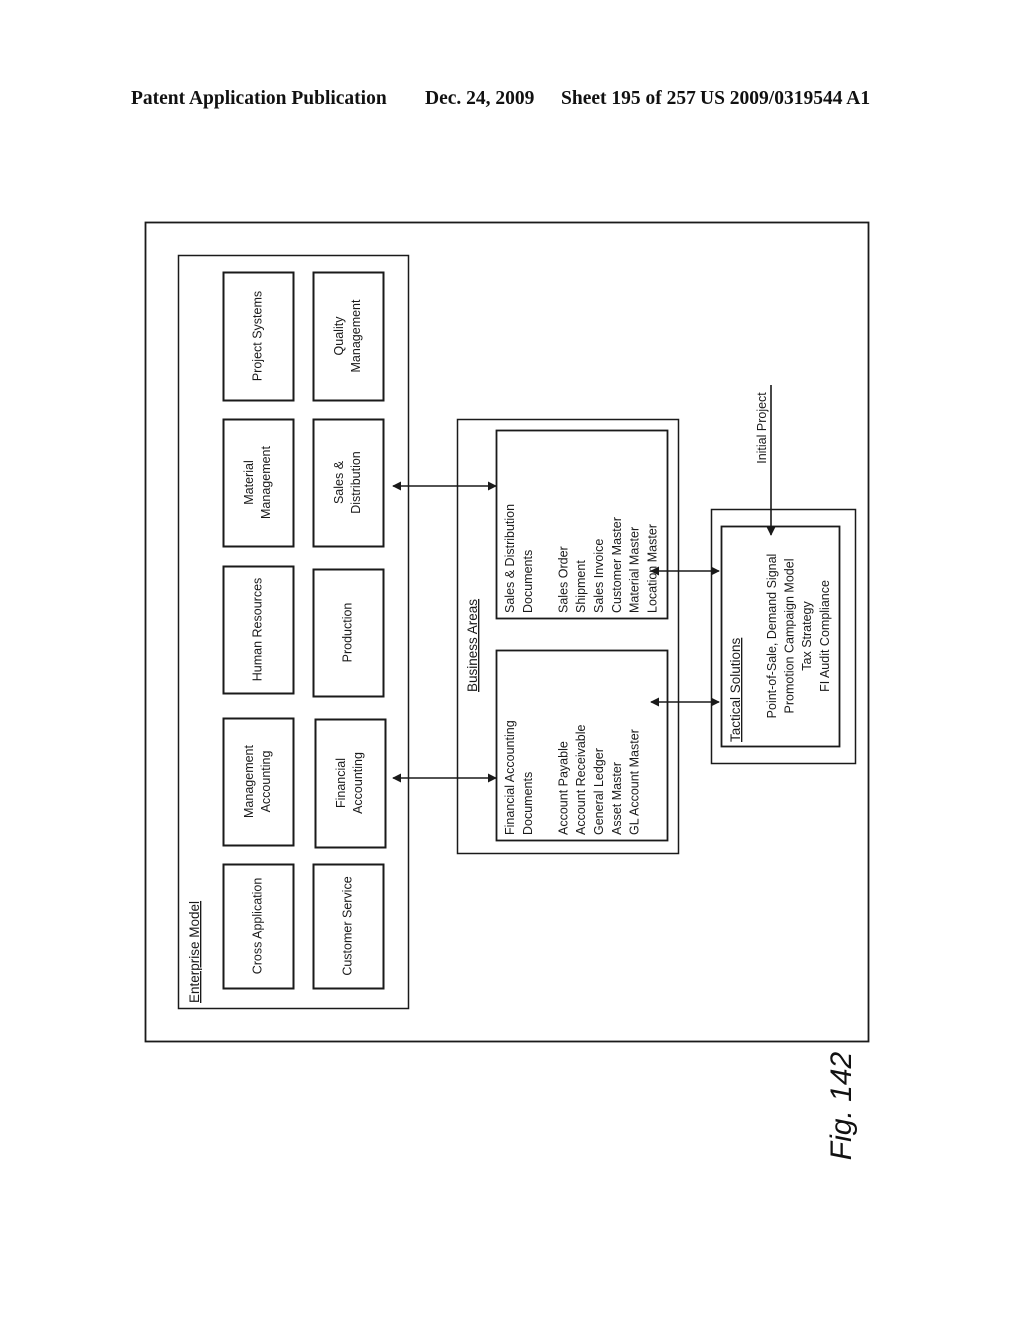 The width and height of the screenshot is (1024, 1320). Describe the element at coordinates (339, 482) in the screenshot. I see `module-sales-distribution-label: Sales &` at that location.